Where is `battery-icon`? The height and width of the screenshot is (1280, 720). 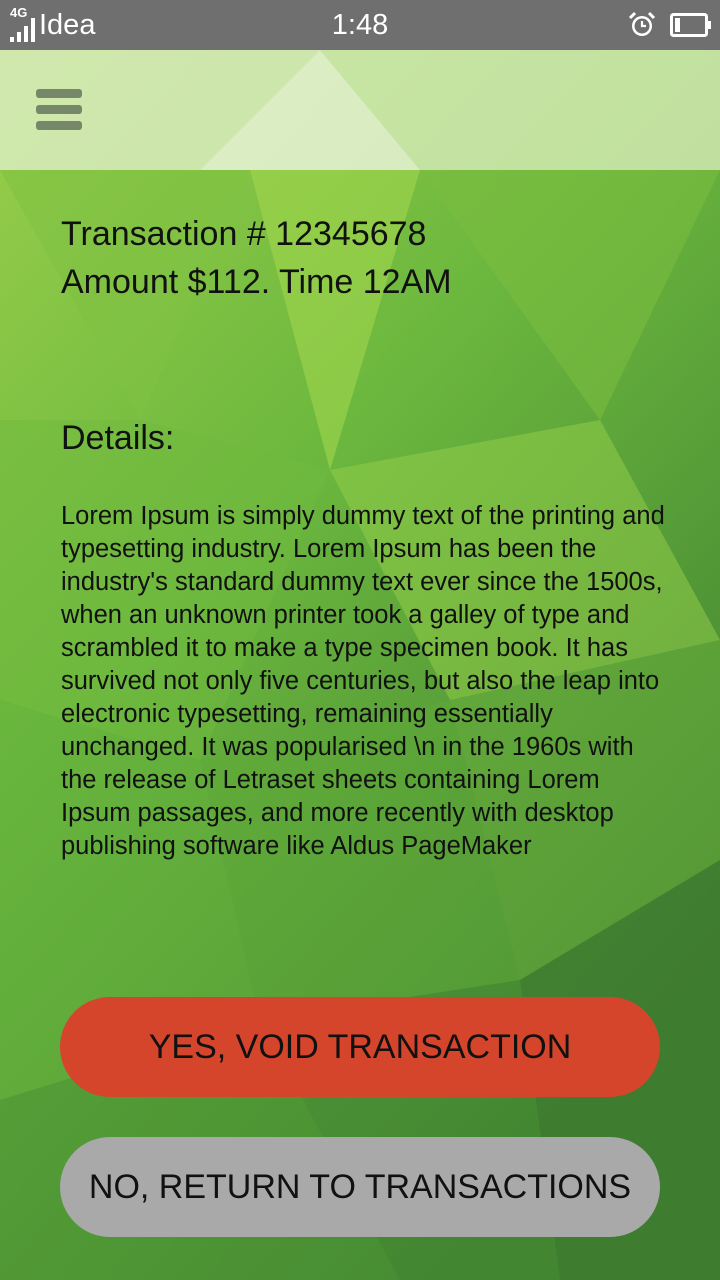
battery-icon is located at coordinates (690, 25).